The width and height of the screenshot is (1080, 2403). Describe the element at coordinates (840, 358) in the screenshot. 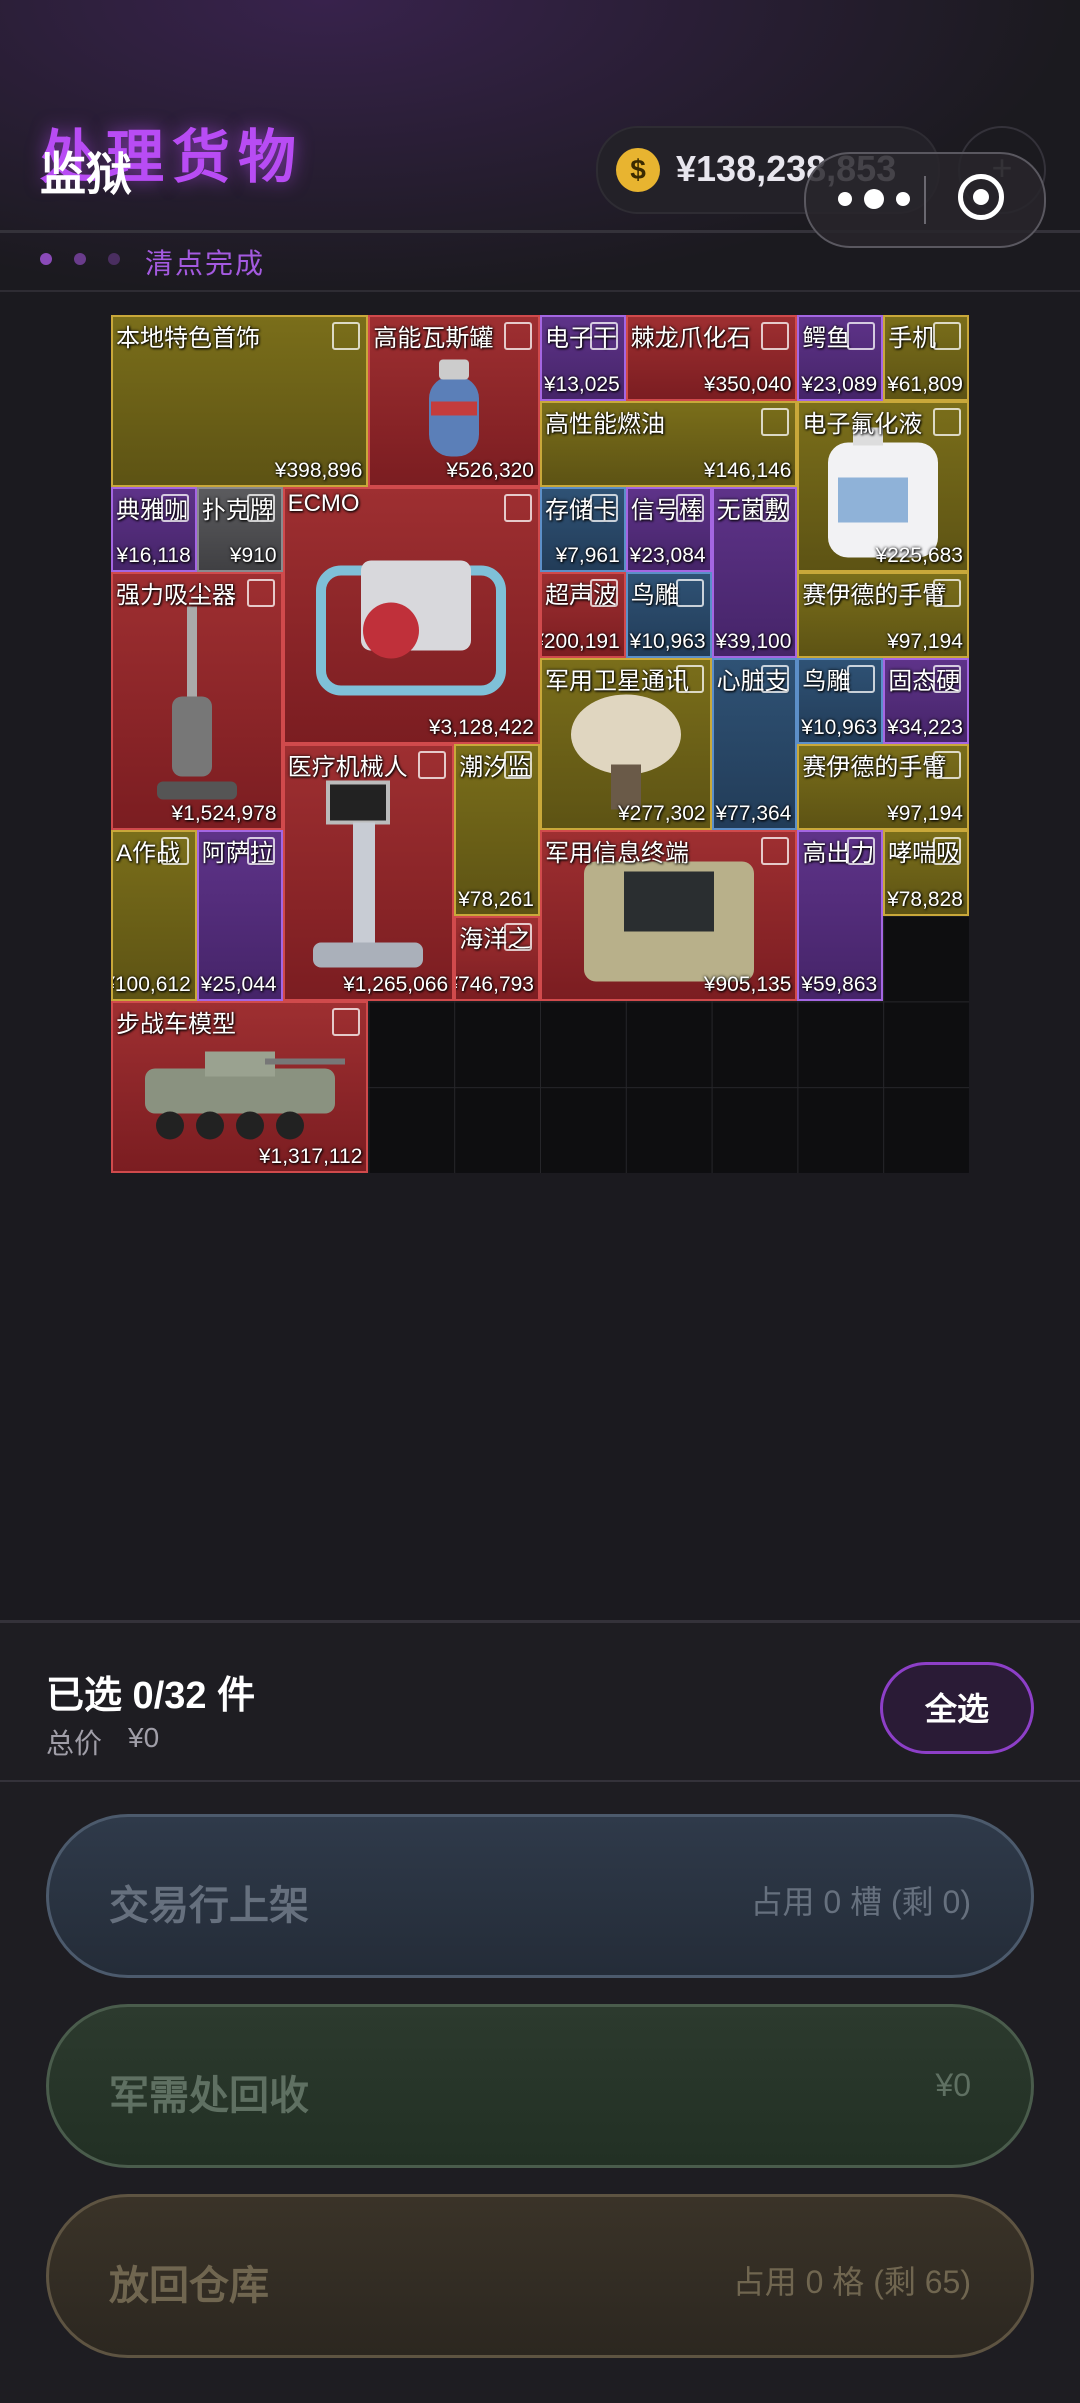

I see `inventory-item: 鳄鱼 ¥23,089` at that location.